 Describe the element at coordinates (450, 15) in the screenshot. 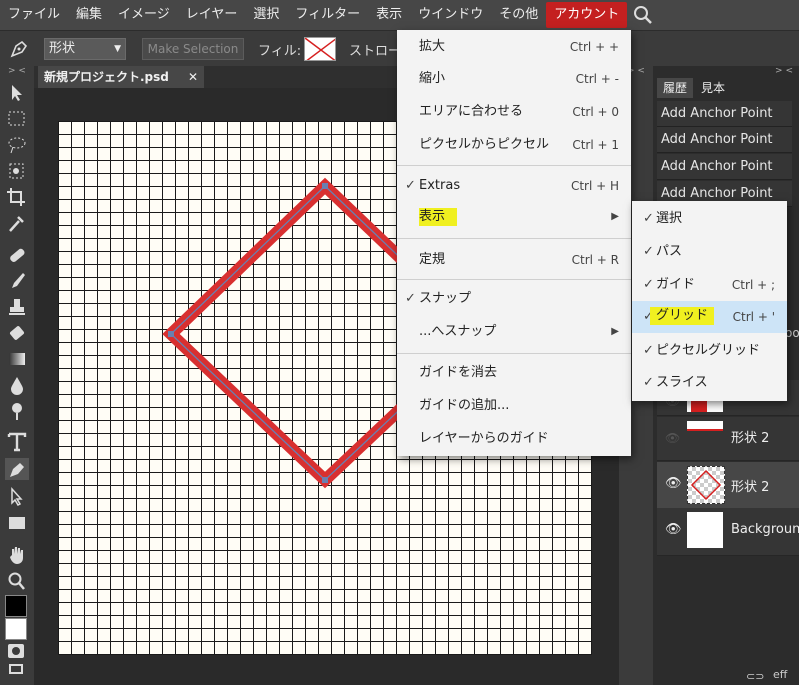

I see `menu-window: ウインドウ` at that location.